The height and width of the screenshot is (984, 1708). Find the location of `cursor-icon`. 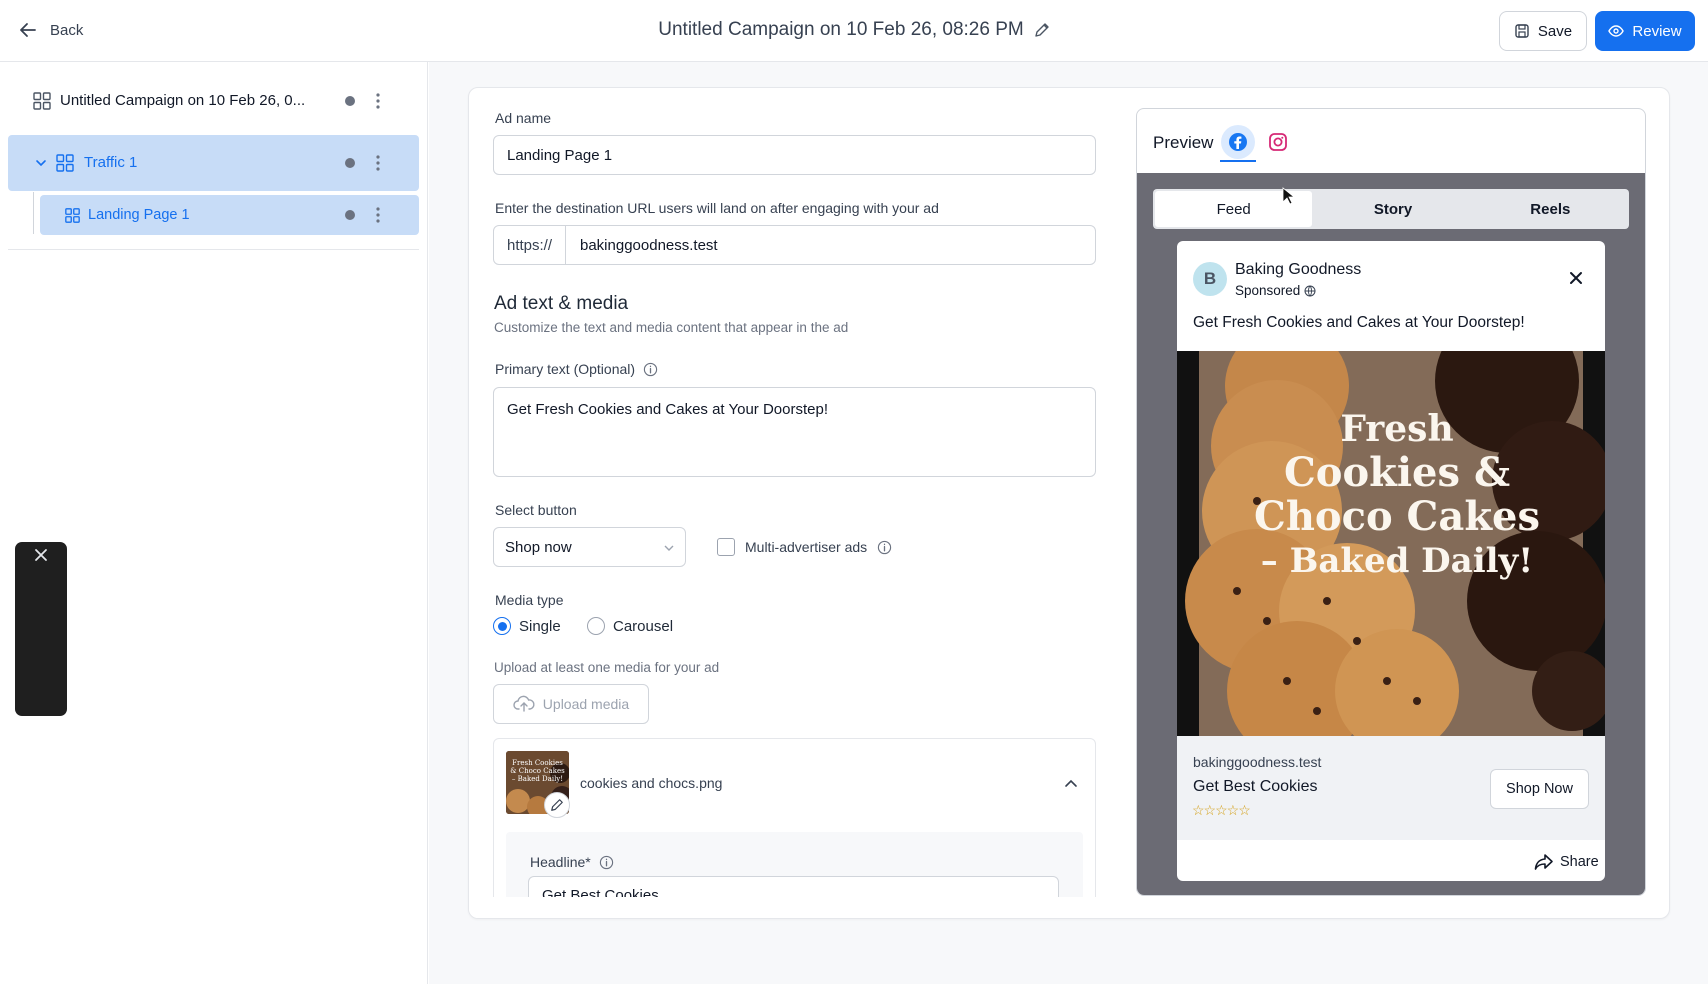

cursor-icon is located at coordinates (1288, 196).